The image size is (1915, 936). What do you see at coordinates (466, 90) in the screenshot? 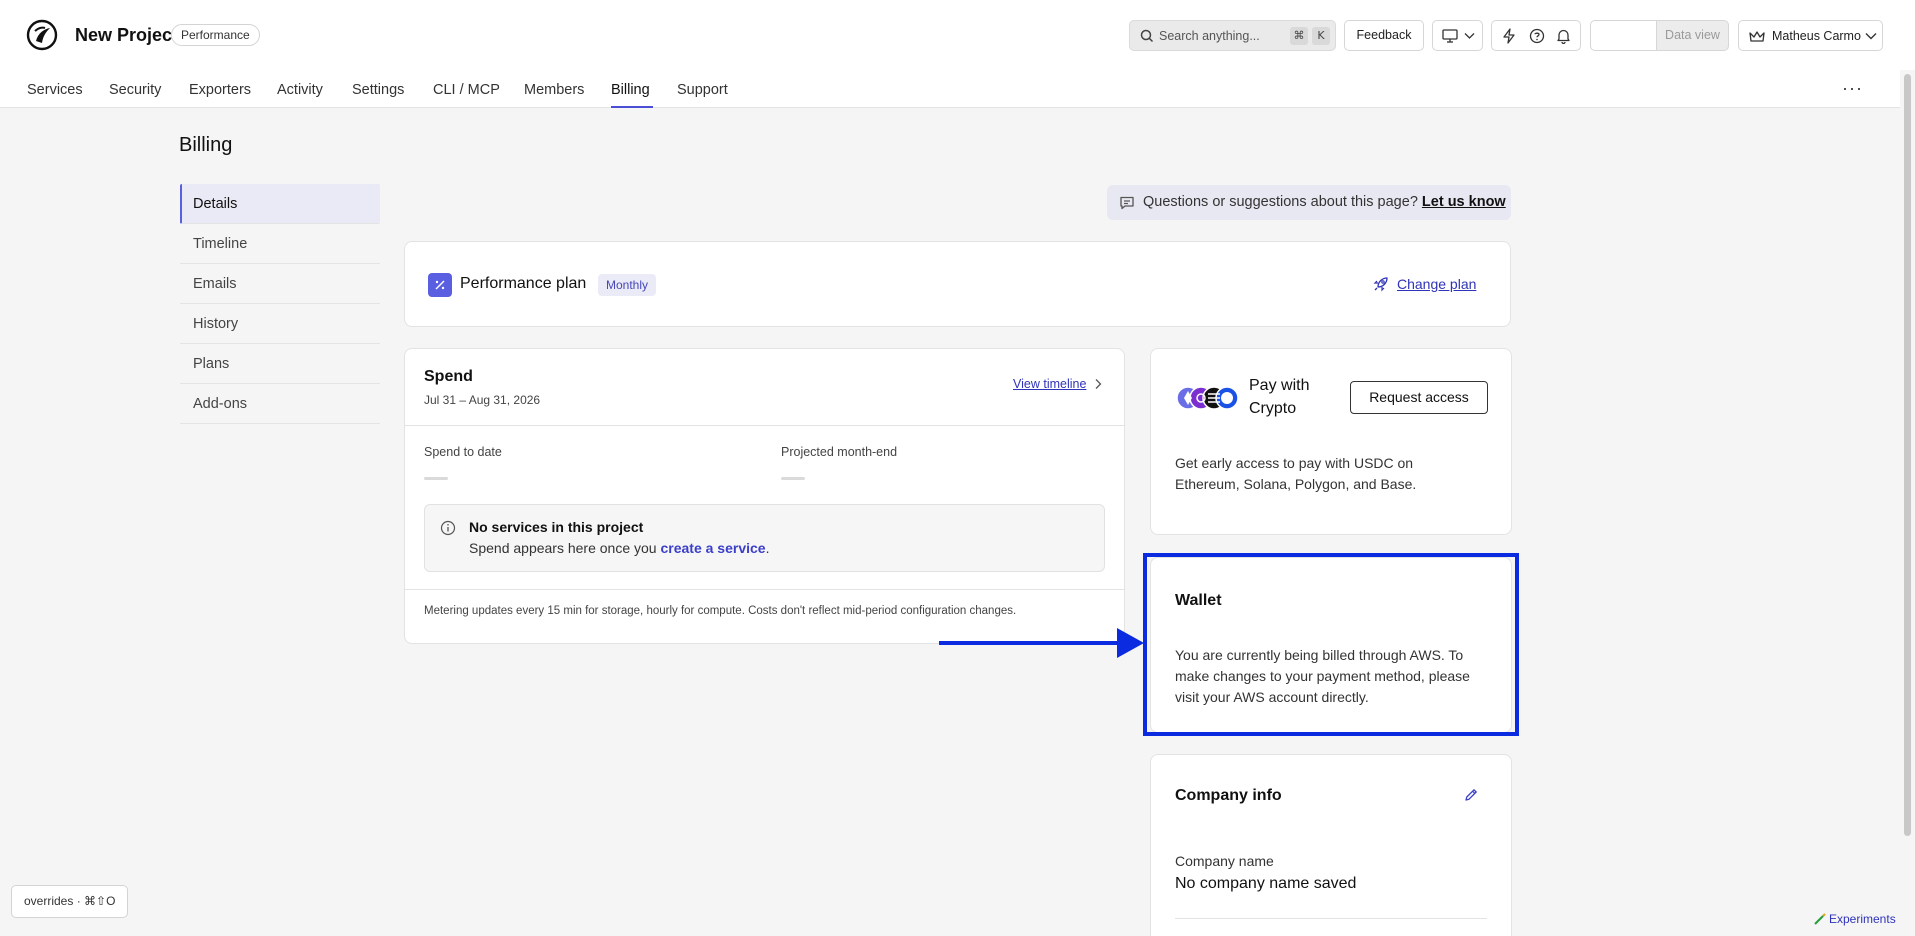
I see `tab-cli-mcp: CLI / MCP` at bounding box center [466, 90].